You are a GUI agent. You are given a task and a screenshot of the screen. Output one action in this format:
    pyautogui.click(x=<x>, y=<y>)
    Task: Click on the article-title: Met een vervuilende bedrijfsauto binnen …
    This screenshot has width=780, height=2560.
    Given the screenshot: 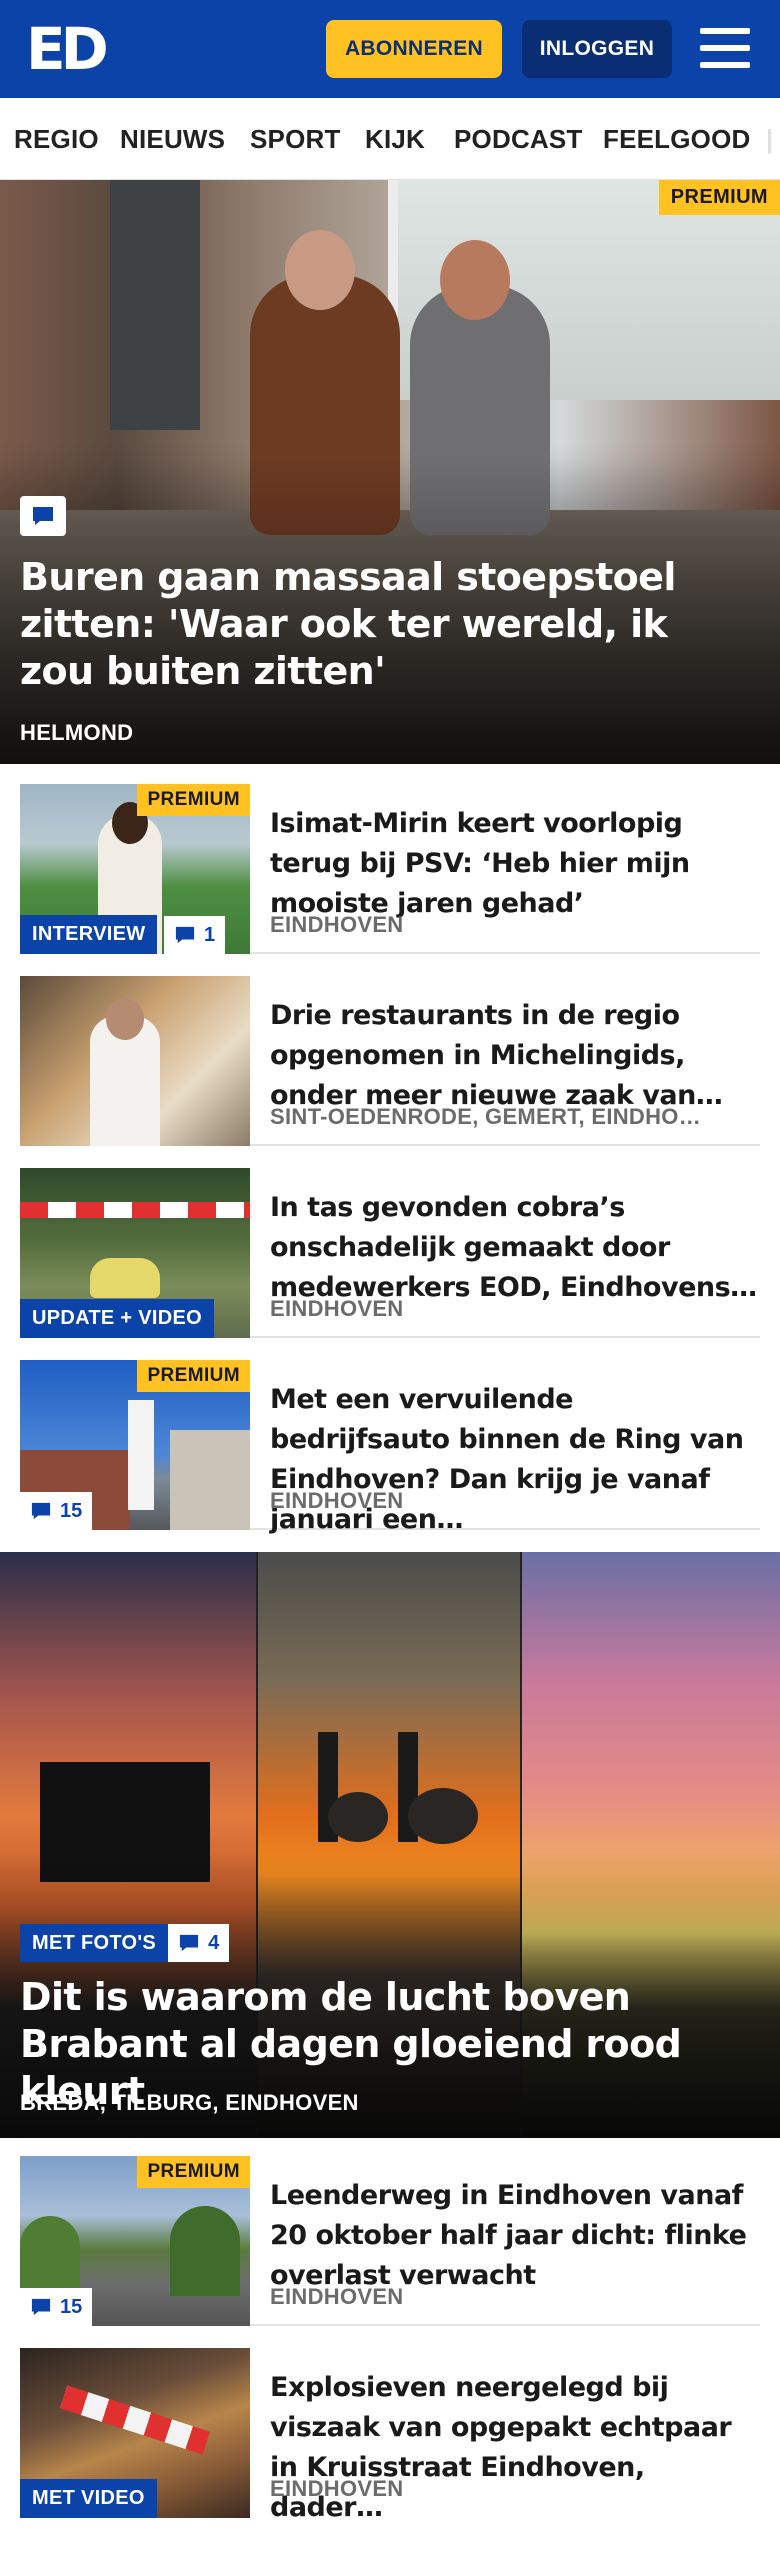 What is the action you would take?
    pyautogui.click(x=515, y=1460)
    